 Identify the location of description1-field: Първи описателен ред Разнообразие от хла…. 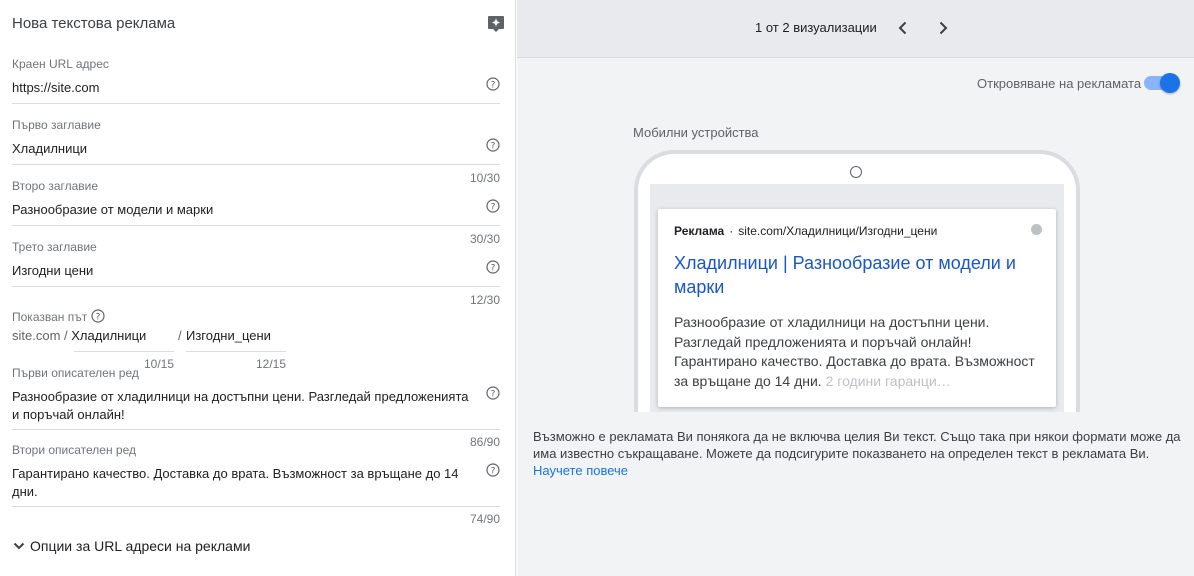
(256, 398).